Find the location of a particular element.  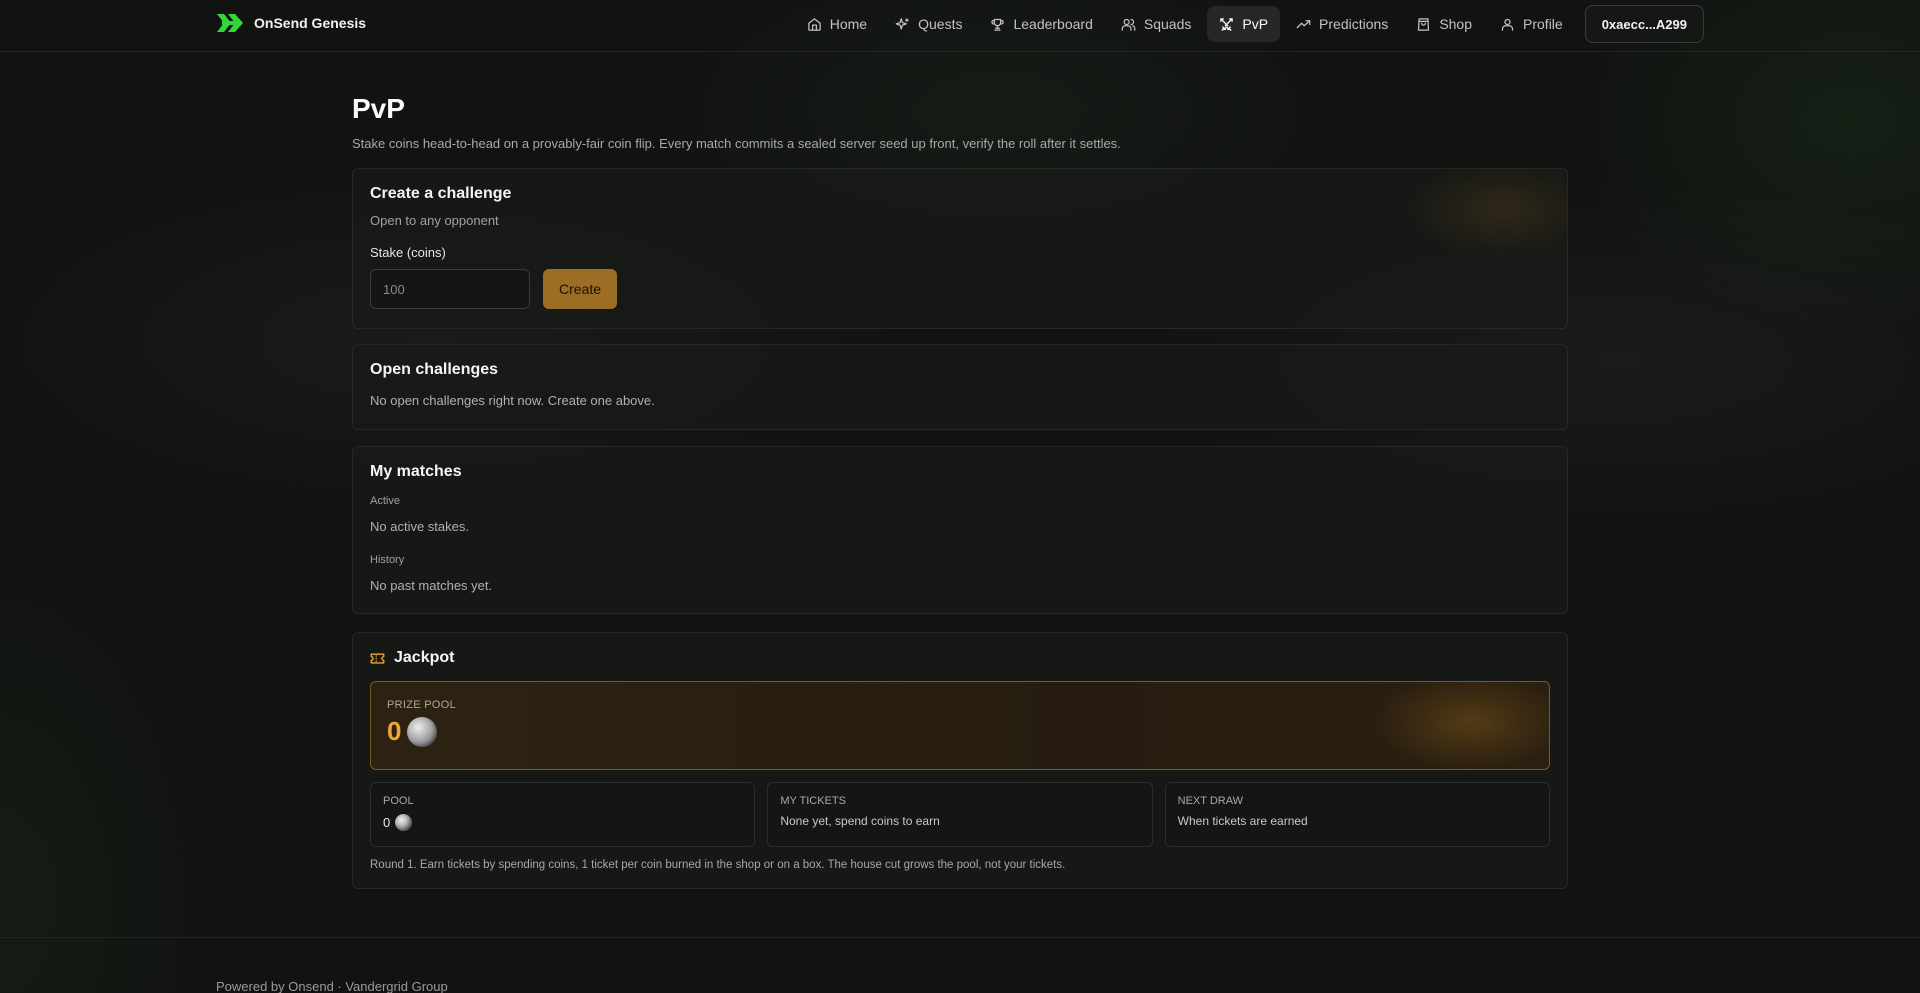

nav-item-quests: Quests is located at coordinates (928, 24).